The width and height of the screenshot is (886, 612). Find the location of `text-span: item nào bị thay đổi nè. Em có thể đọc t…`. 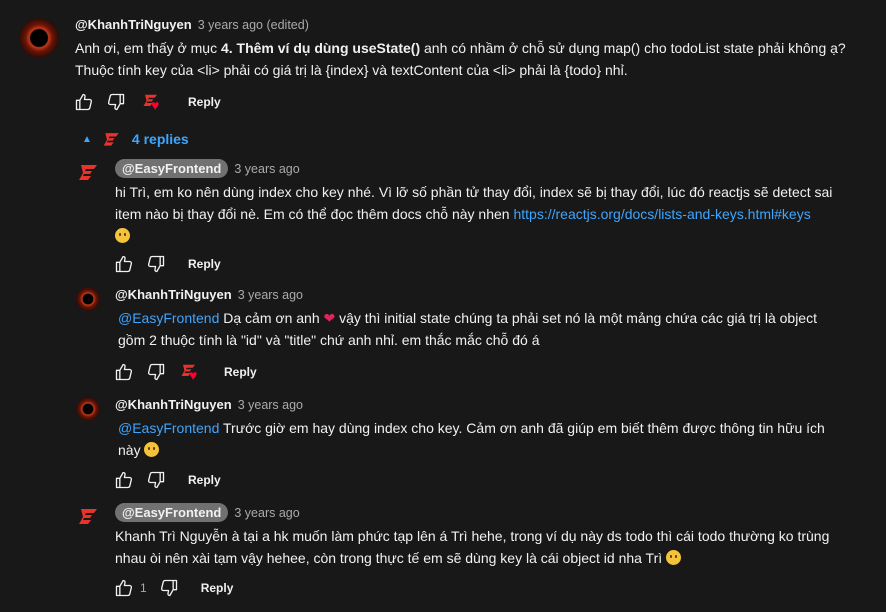

text-span: item nào bị thay đổi nè. Em có thể đọc t… is located at coordinates (314, 214).